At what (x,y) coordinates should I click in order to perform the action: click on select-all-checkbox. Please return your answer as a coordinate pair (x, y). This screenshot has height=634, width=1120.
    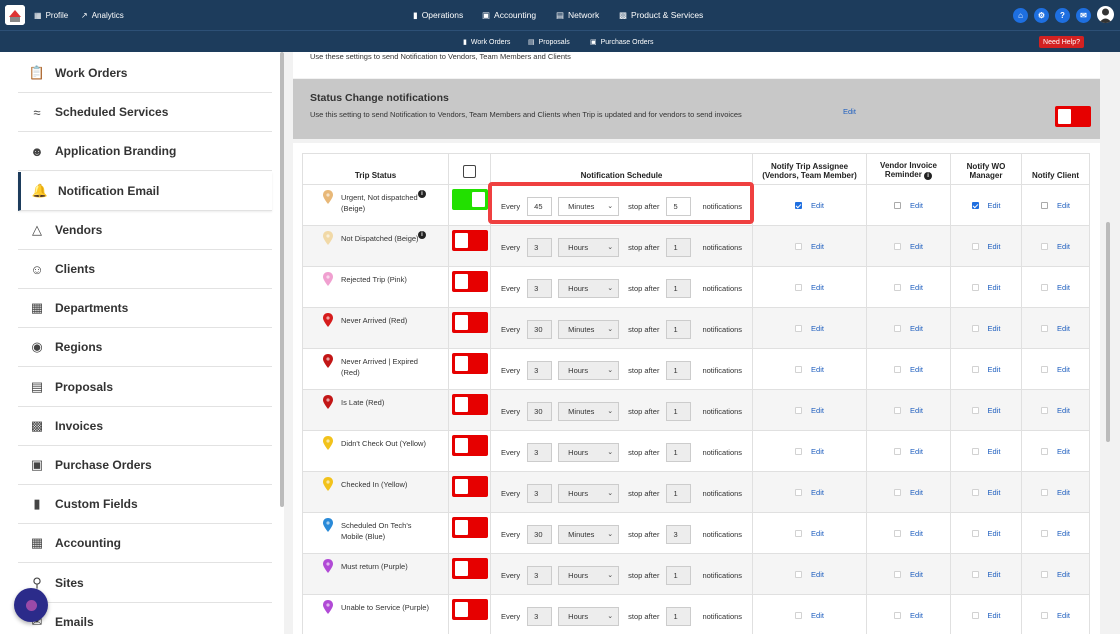
    Looking at the image, I should click on (469, 171).